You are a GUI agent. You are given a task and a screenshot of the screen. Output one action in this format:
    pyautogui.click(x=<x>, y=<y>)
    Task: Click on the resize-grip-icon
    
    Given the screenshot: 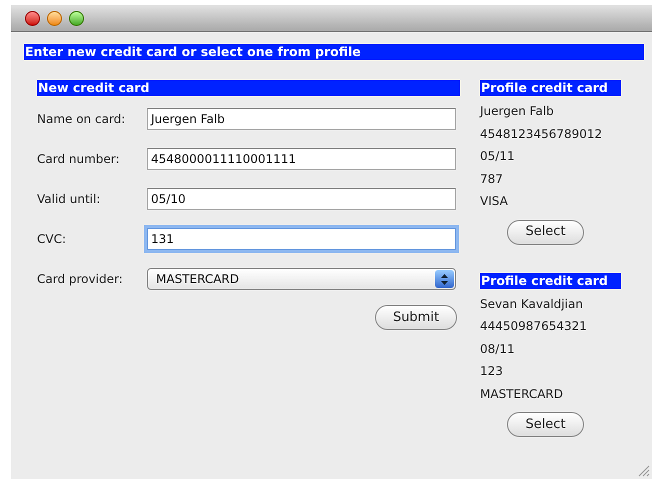 What is the action you would take?
    pyautogui.click(x=643, y=470)
    